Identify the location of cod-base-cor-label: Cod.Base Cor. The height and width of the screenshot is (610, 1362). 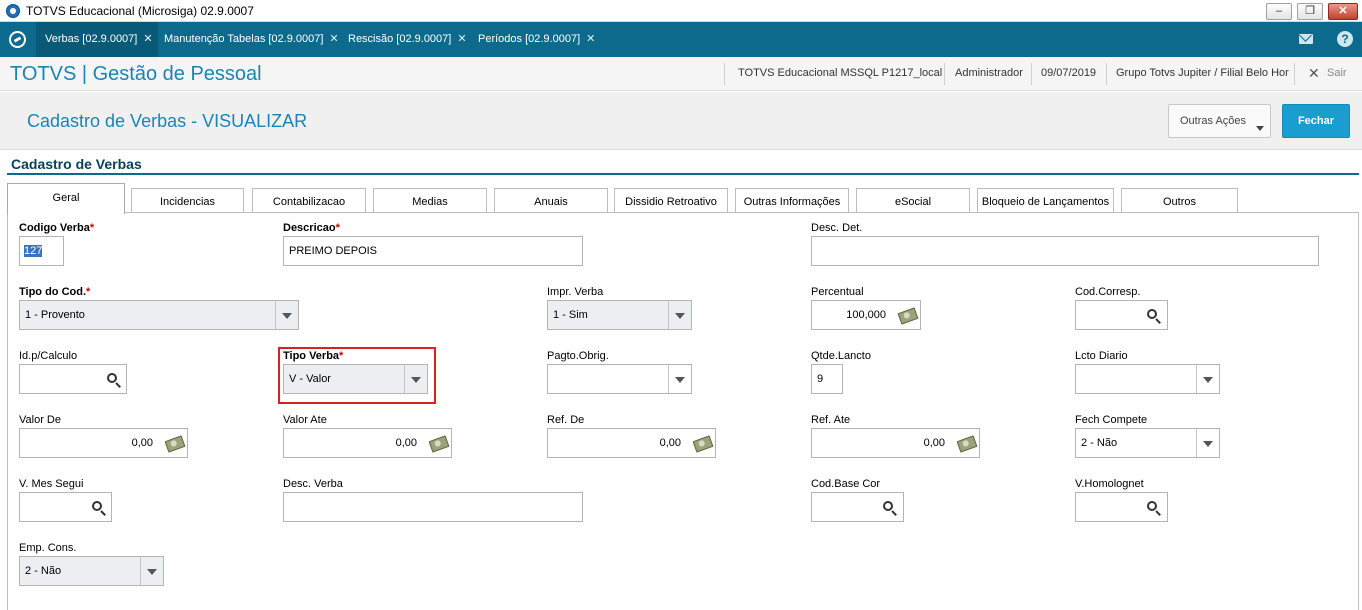
(846, 484).